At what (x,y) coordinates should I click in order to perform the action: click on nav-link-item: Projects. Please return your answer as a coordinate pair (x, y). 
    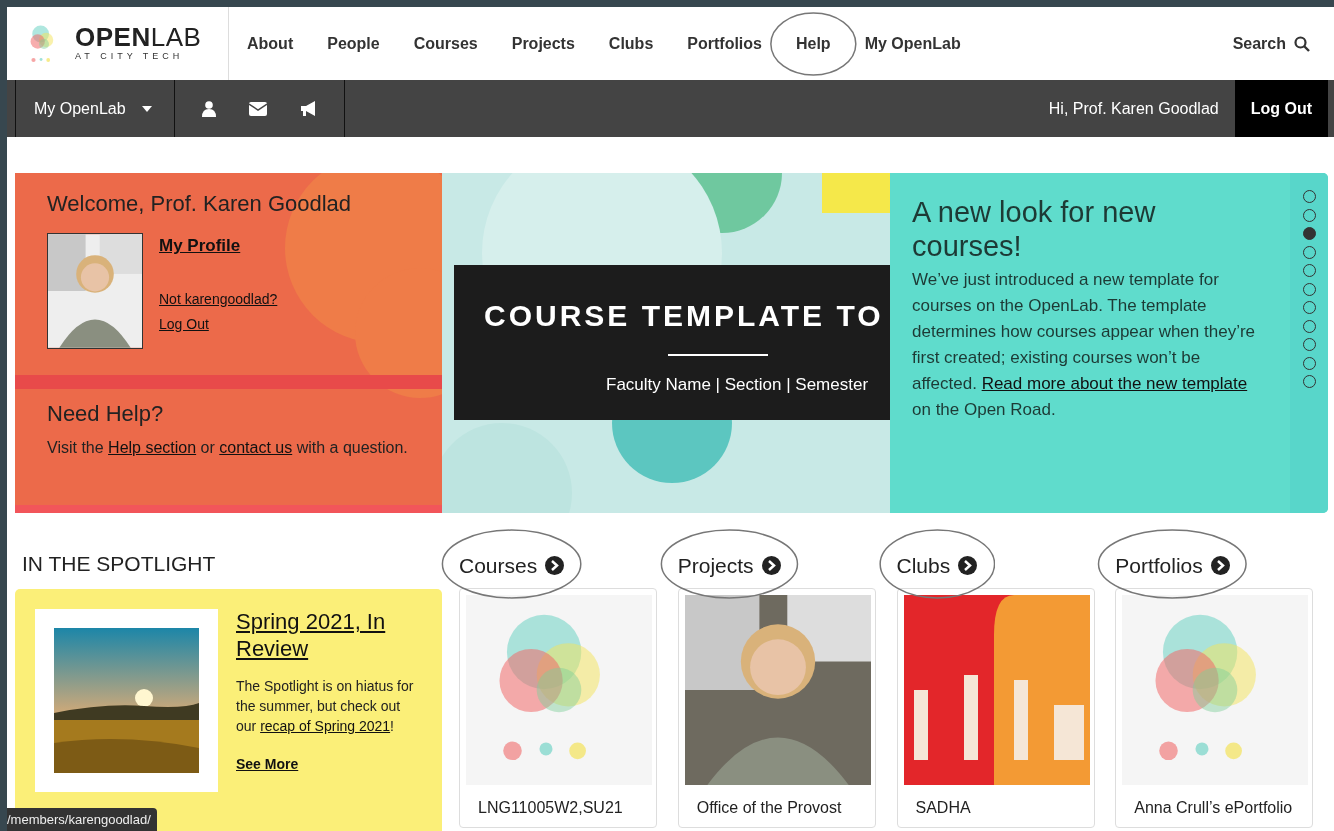
    Looking at the image, I should click on (543, 43).